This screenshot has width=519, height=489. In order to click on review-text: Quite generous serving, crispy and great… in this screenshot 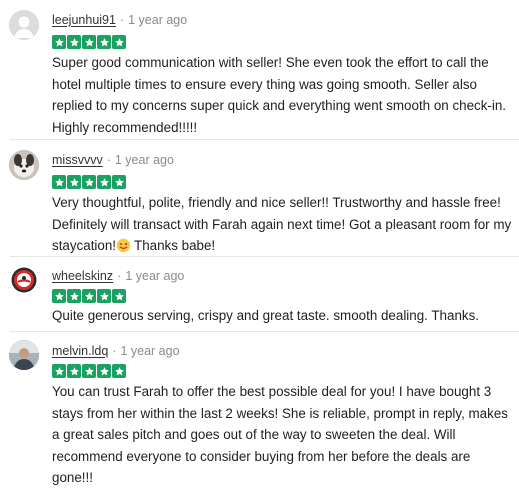, I will do `click(266, 315)`.